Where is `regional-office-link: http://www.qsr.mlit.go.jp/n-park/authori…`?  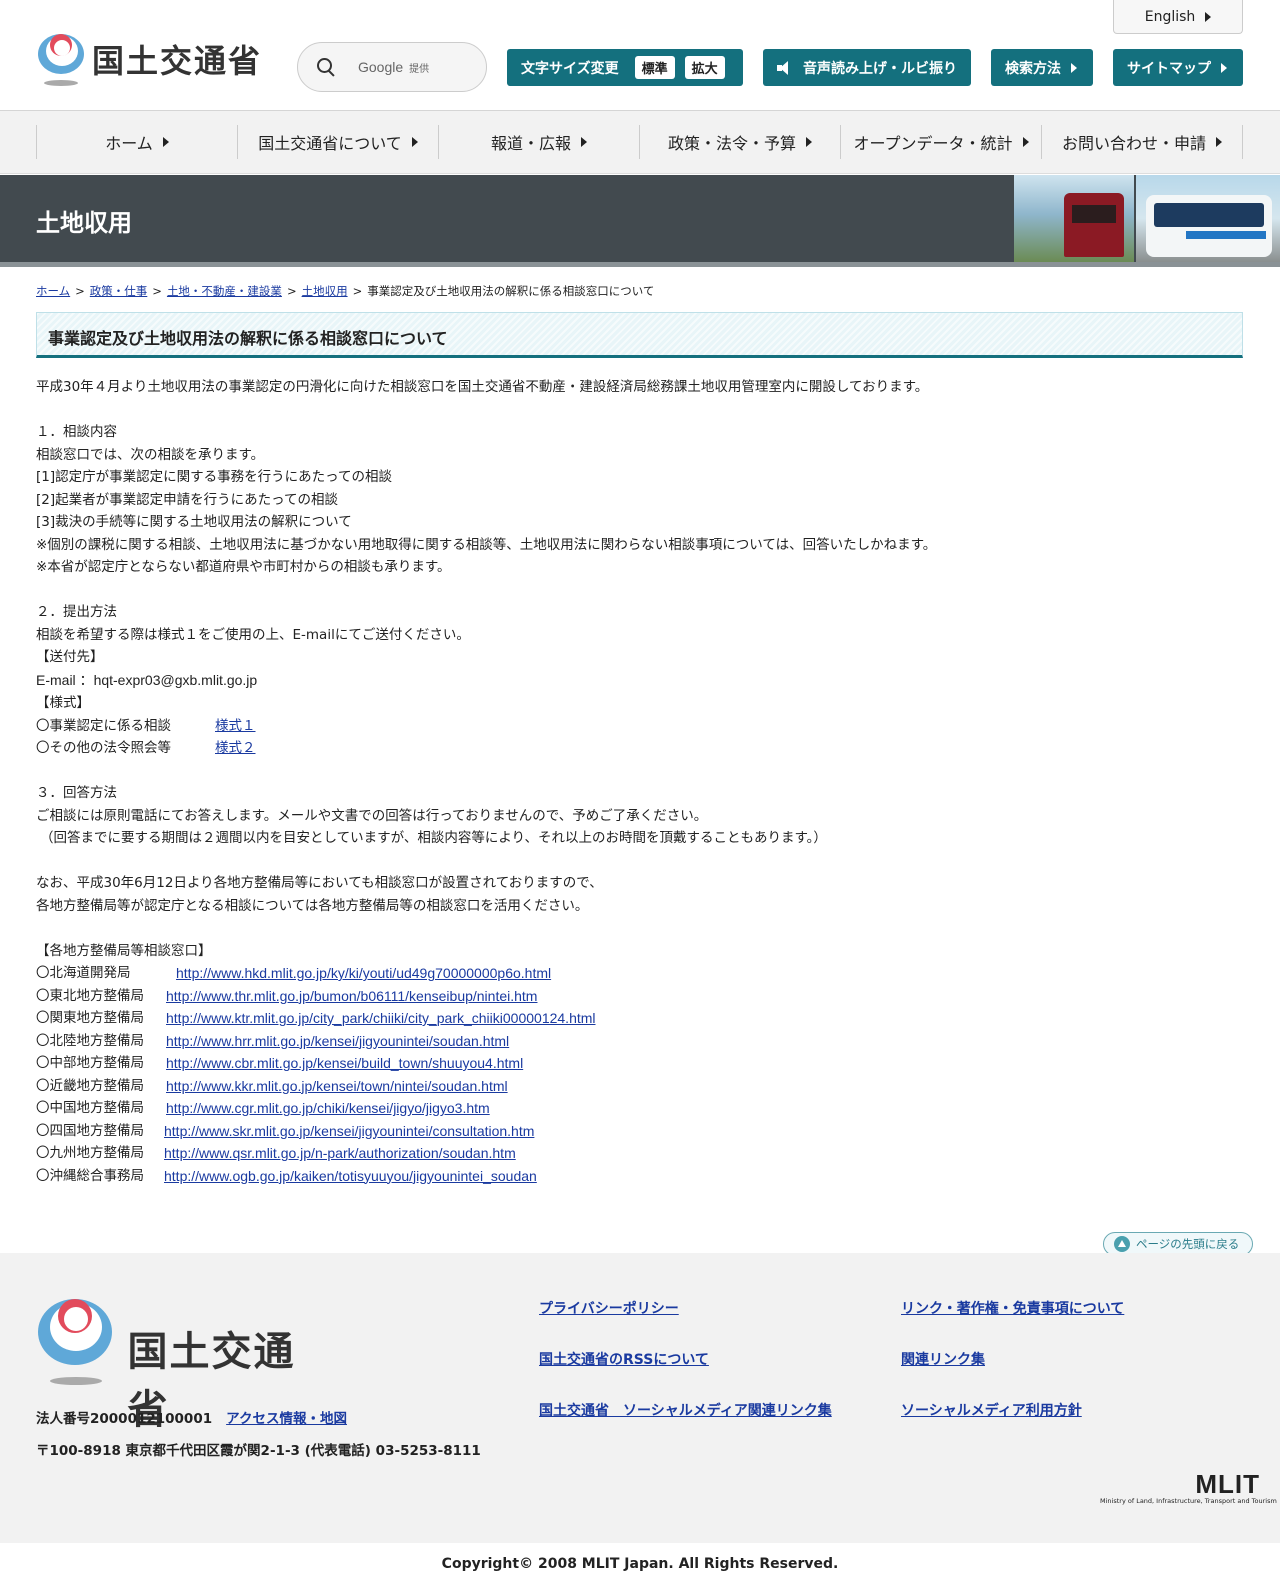 regional-office-link: http://www.qsr.mlit.go.jp/n-park/authori… is located at coordinates (340, 1153).